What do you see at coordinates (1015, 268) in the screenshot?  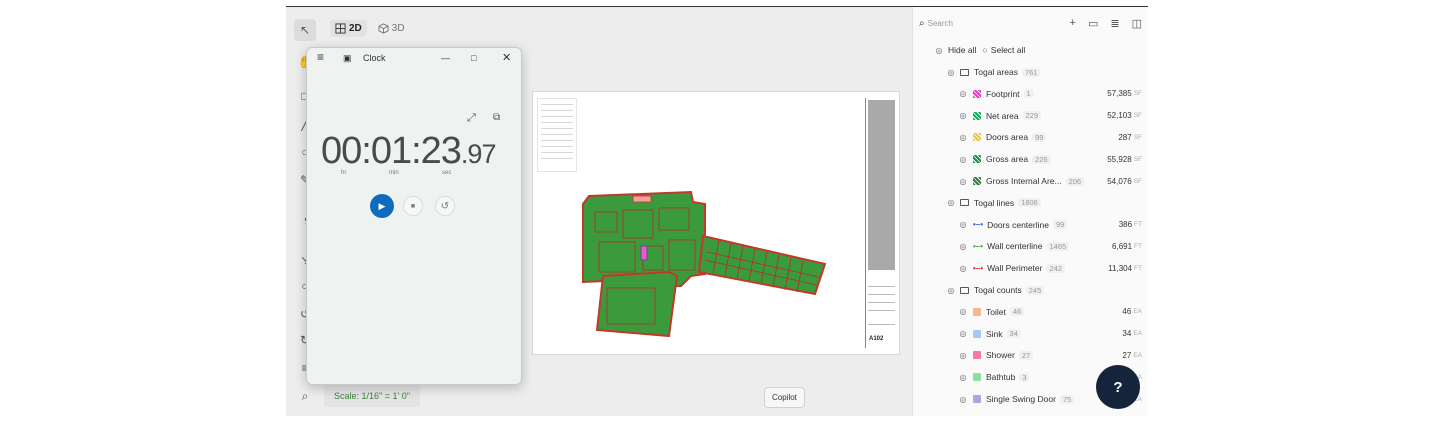 I see `item-name: Wall Perimeter` at bounding box center [1015, 268].